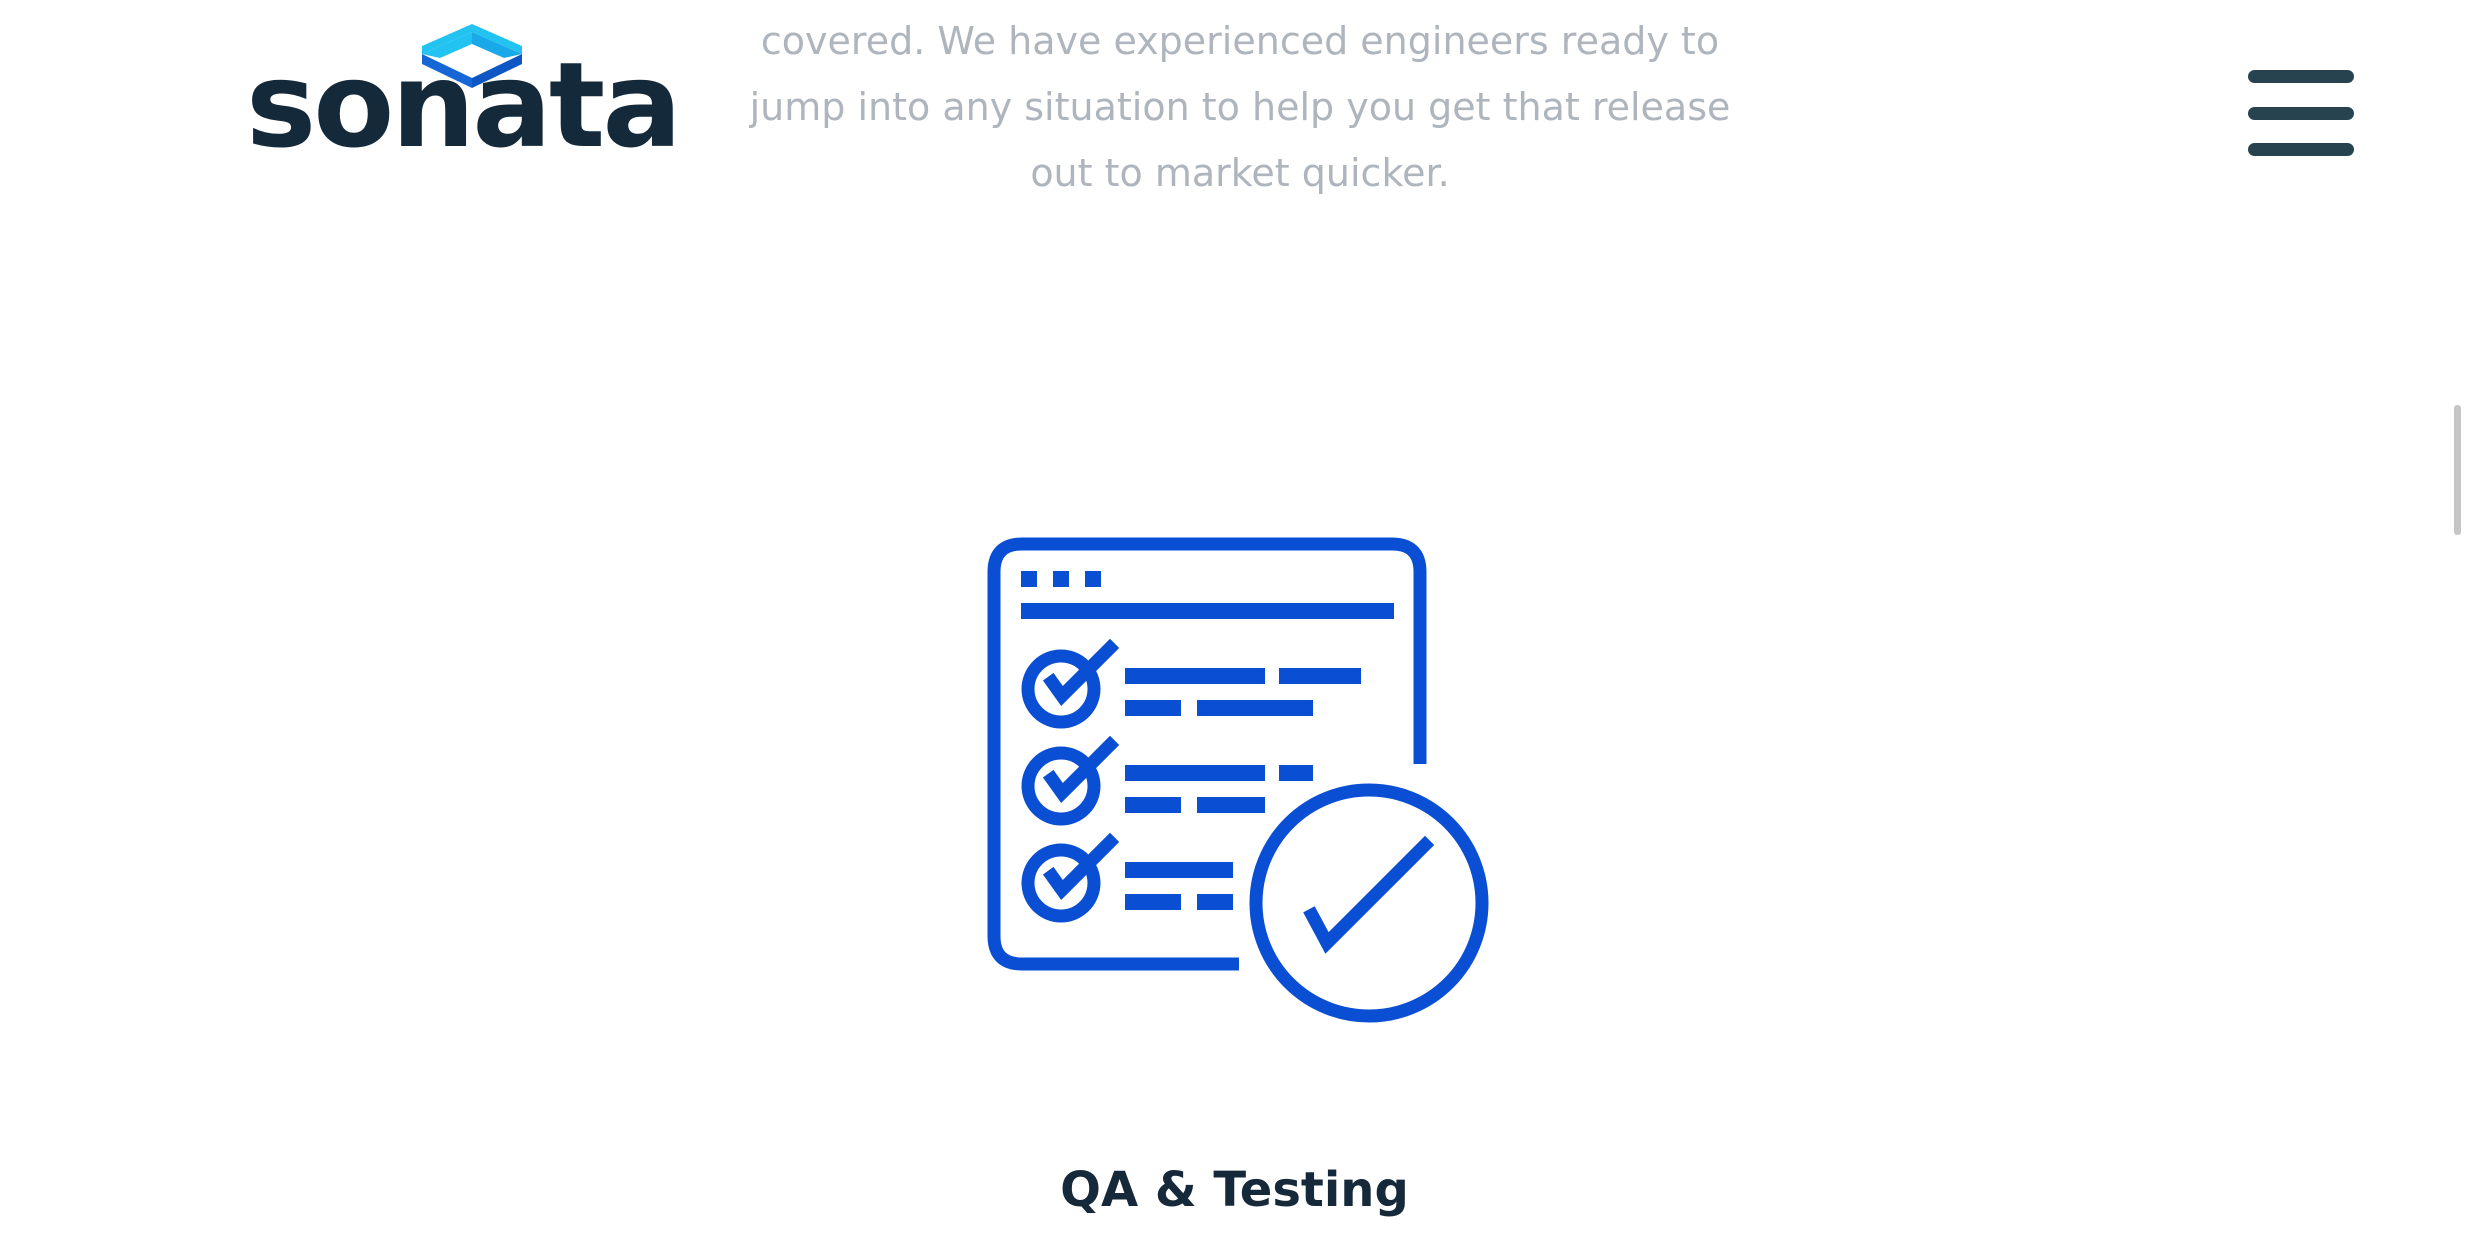 The width and height of the screenshot is (2469, 1233). What do you see at coordinates (1240, 173) in the screenshot?
I see `intro-line: out to market quicker.` at bounding box center [1240, 173].